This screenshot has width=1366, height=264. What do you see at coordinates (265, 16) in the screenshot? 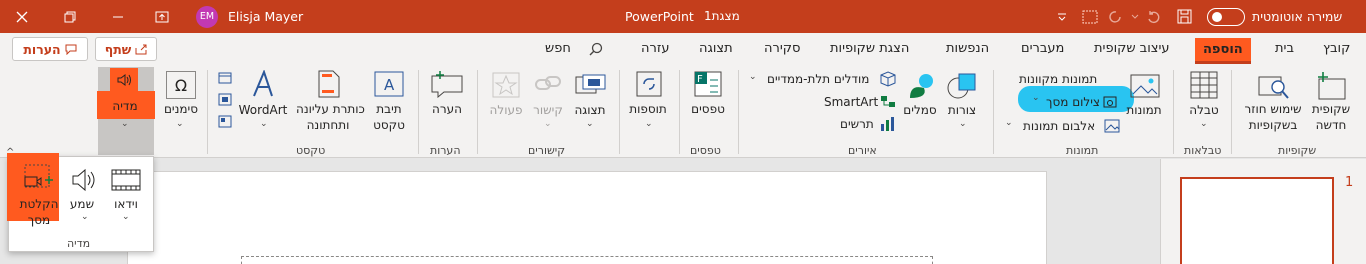
I see `user-name: Elisja Mayer` at bounding box center [265, 16].